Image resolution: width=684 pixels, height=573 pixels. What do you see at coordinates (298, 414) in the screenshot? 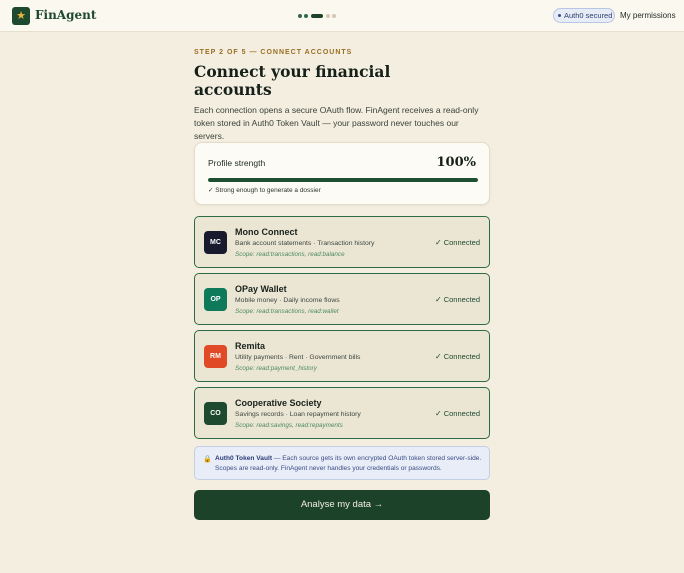
I see `account-description: Savings records · Loan repayment history` at bounding box center [298, 414].